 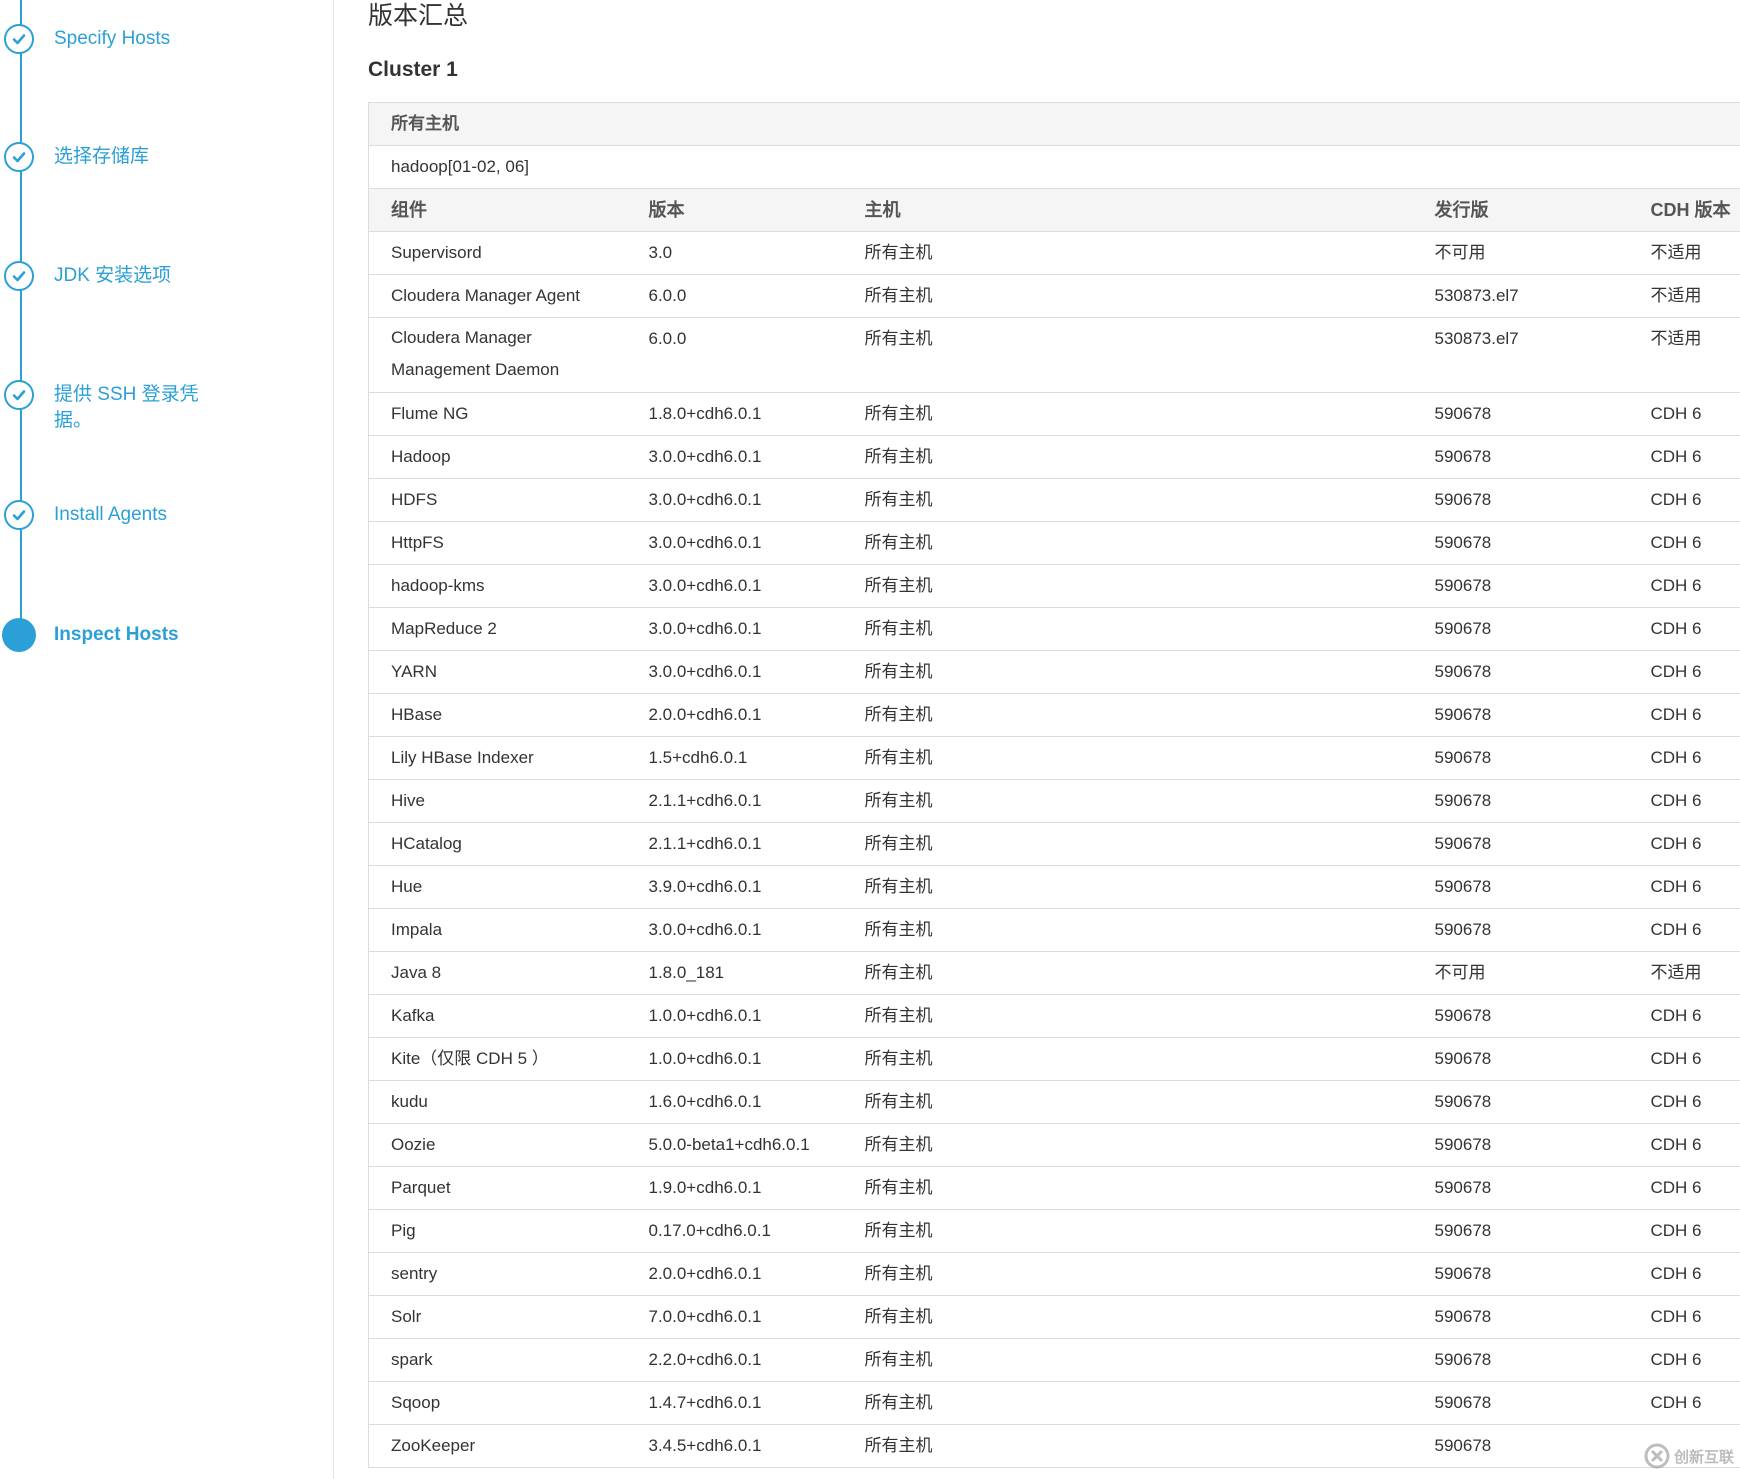 I want to click on table-cell: Oozie, so click(x=497, y=1145).